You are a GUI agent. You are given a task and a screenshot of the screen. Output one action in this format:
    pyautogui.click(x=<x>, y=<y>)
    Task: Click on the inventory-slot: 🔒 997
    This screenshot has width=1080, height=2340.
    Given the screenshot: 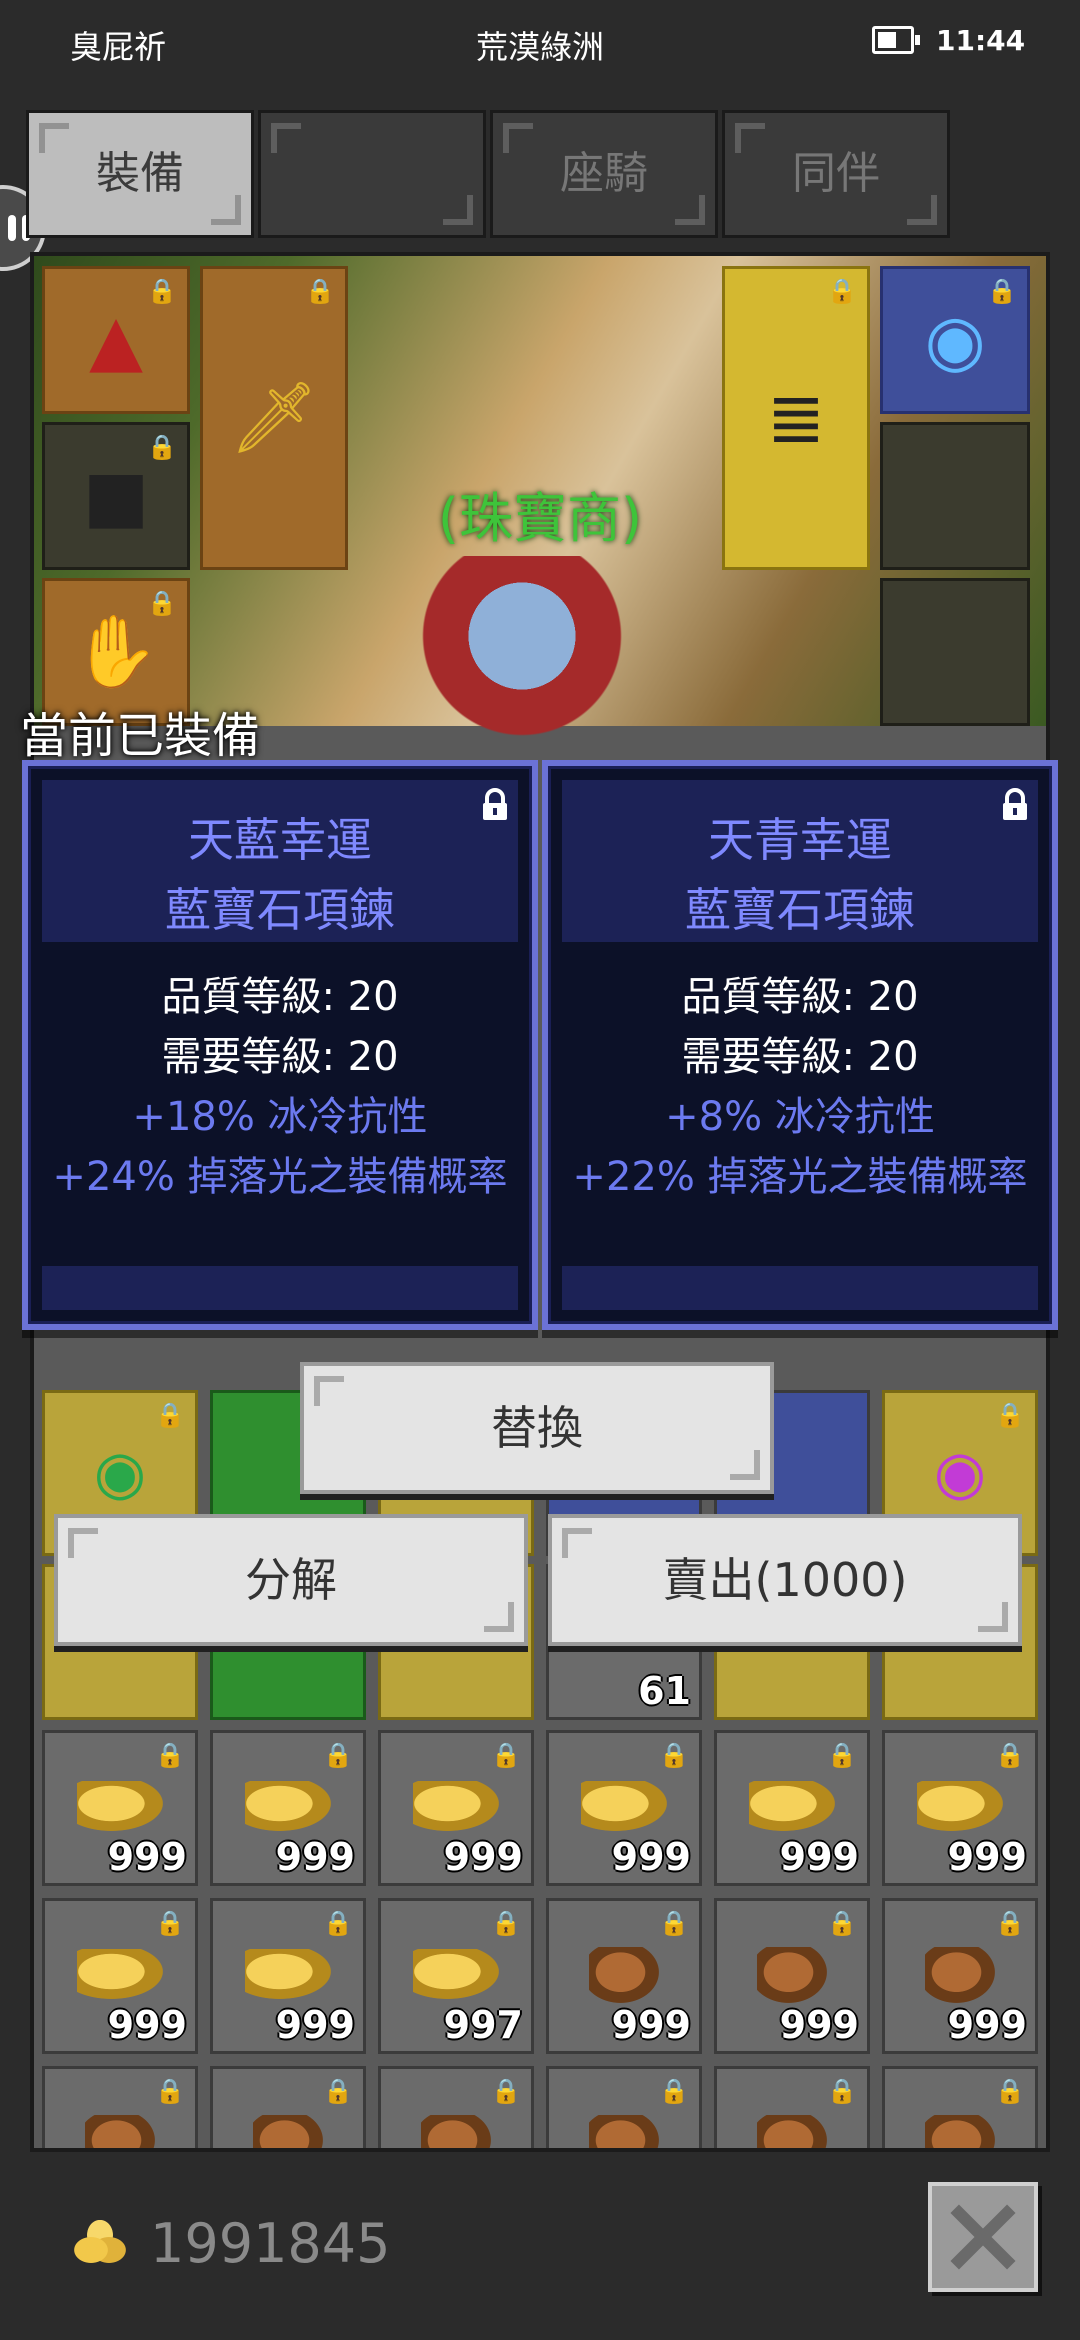 What is the action you would take?
    pyautogui.click(x=456, y=1976)
    